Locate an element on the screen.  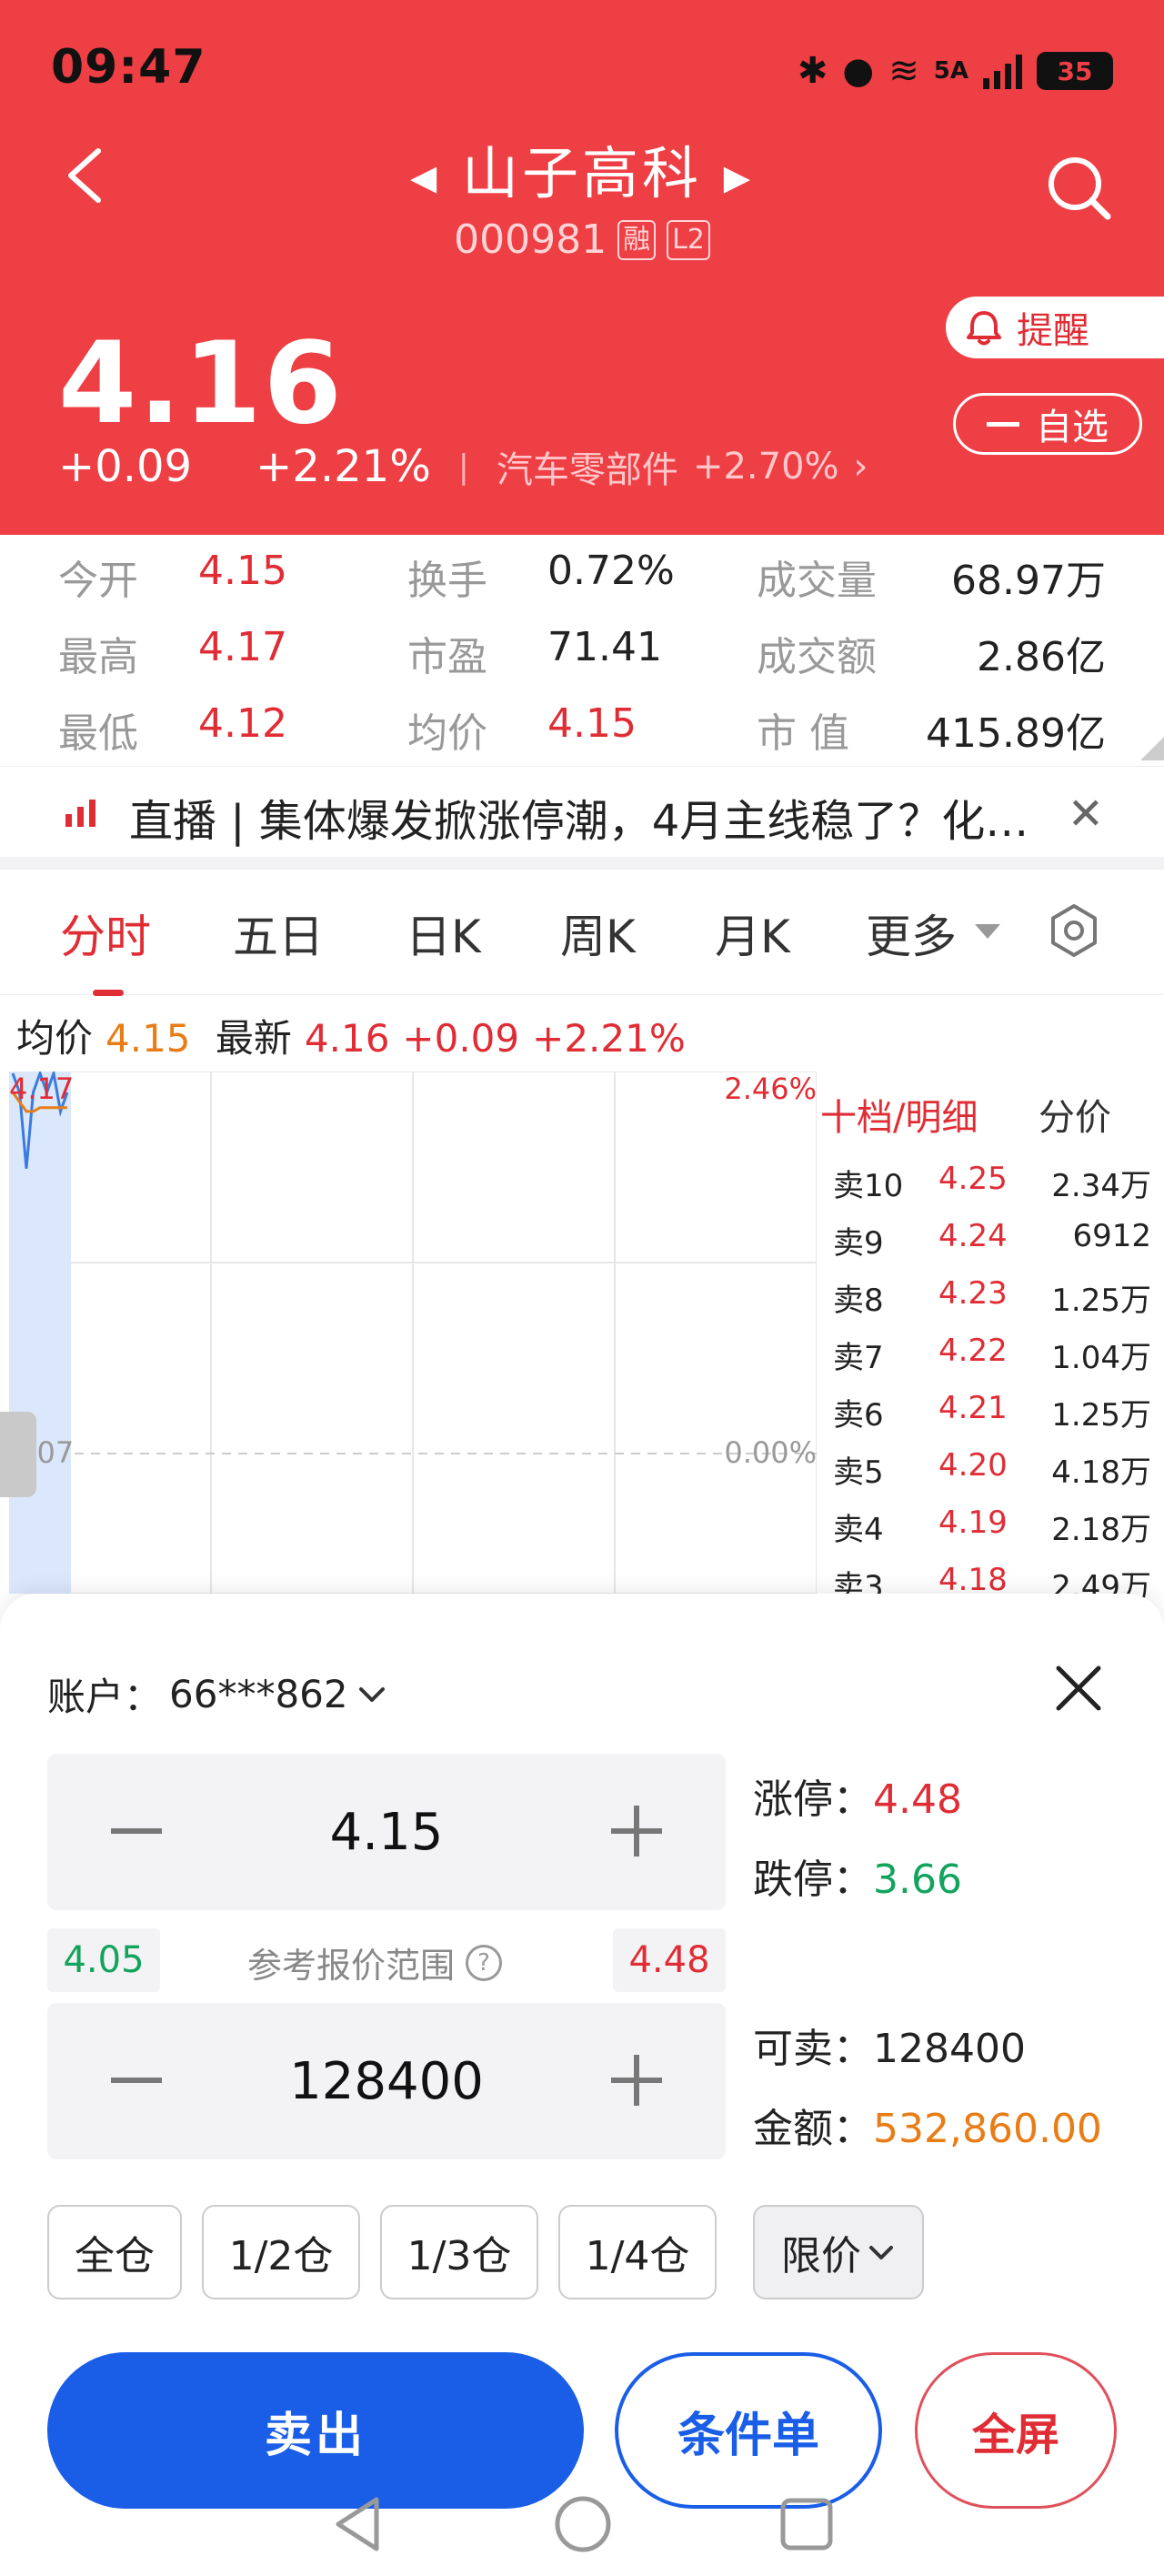
price-range: 4.05 参考报价范围 ? 4.48 is located at coordinates (387, 1960).